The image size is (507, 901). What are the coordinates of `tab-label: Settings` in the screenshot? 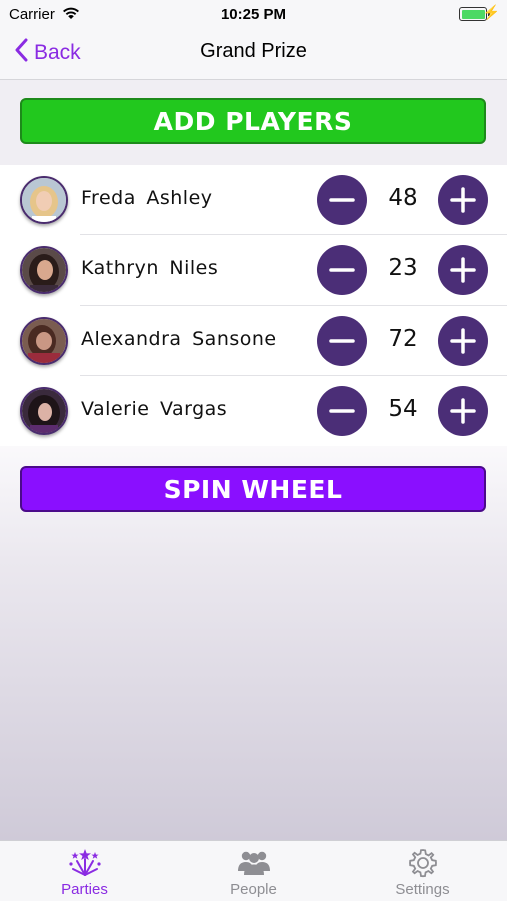 It's located at (422, 889).